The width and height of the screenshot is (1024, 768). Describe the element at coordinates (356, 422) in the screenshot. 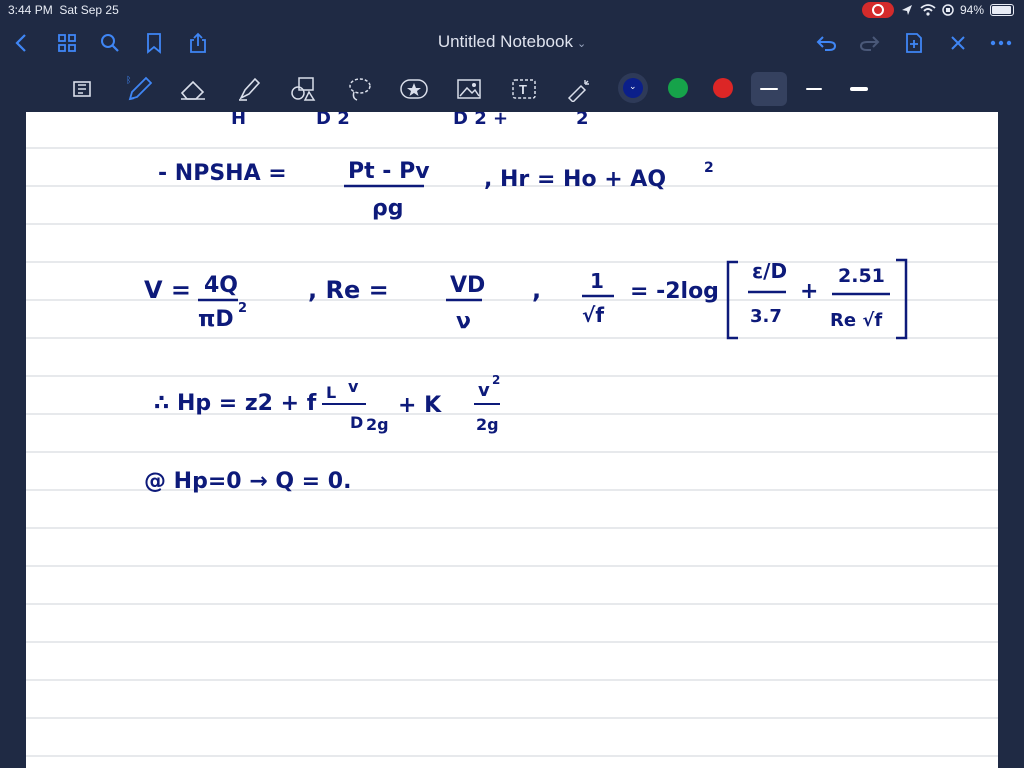

I see `hp-D: D` at that location.